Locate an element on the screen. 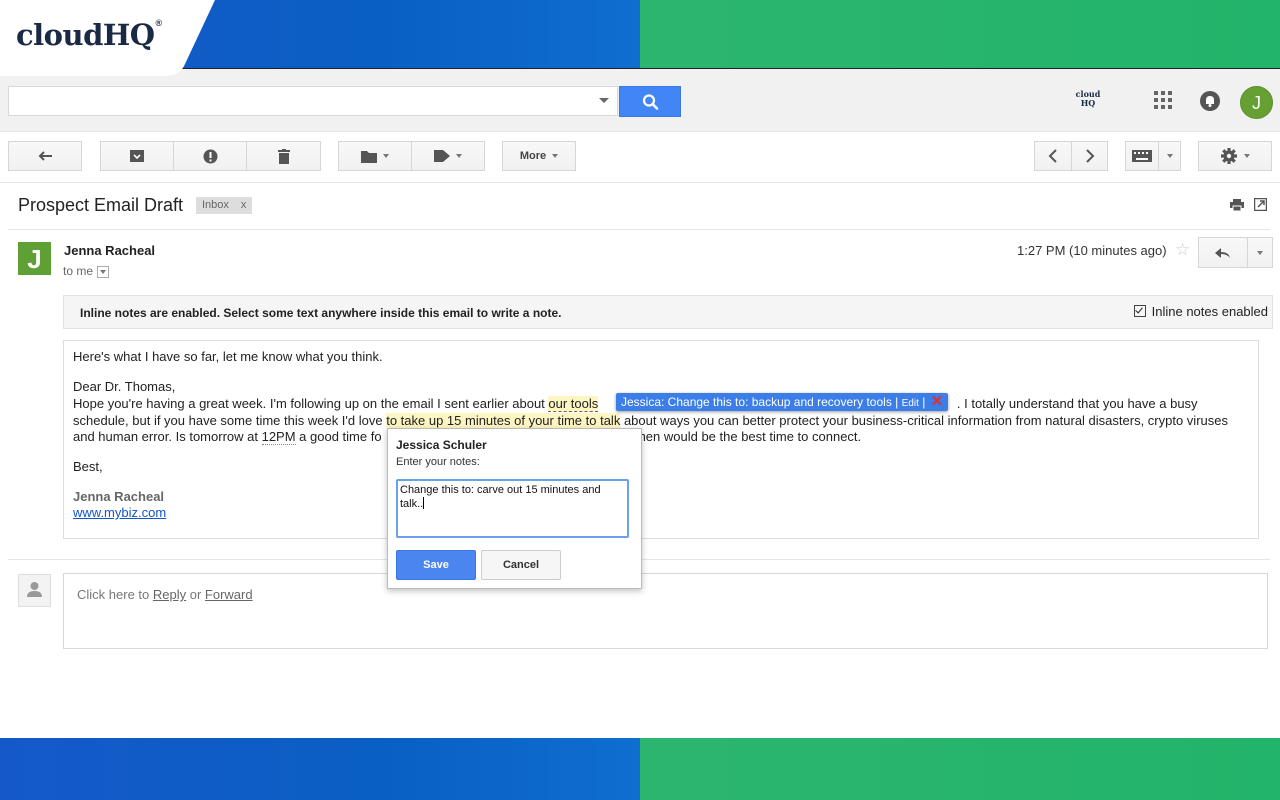 This screenshot has height=800, width=1280. remove-label-button: x is located at coordinates (244, 205).